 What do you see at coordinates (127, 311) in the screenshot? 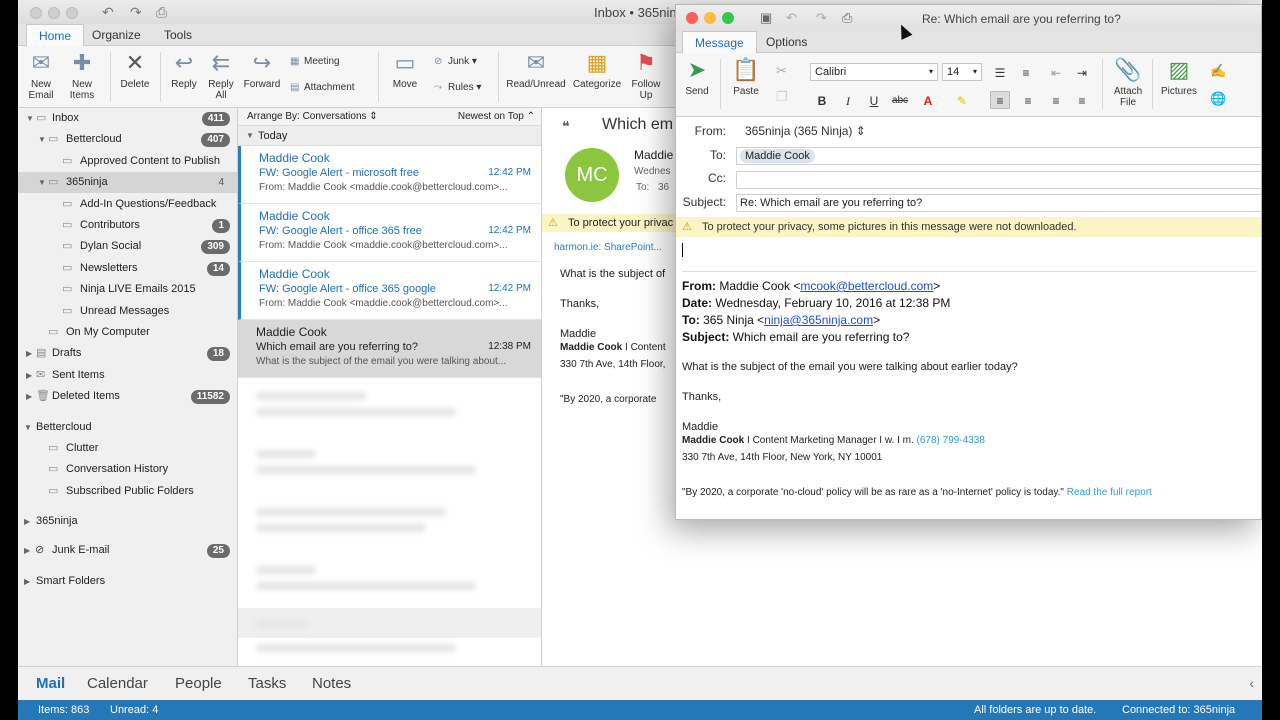
I see `sidebar-item-unread-messages: ▭ Unread Messages` at bounding box center [127, 311].